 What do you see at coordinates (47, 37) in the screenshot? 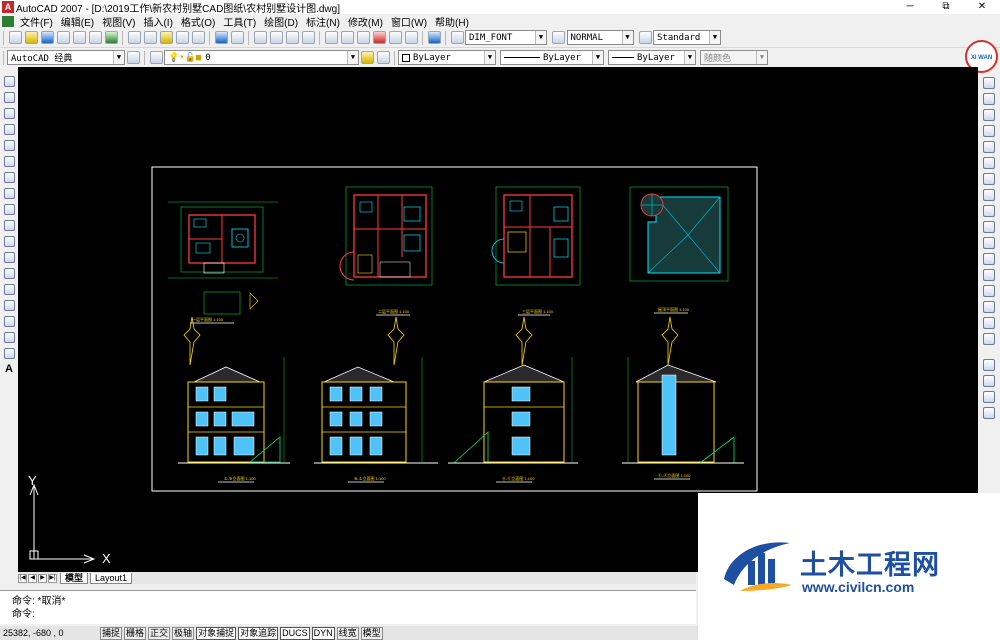
I see `save-icon` at bounding box center [47, 37].